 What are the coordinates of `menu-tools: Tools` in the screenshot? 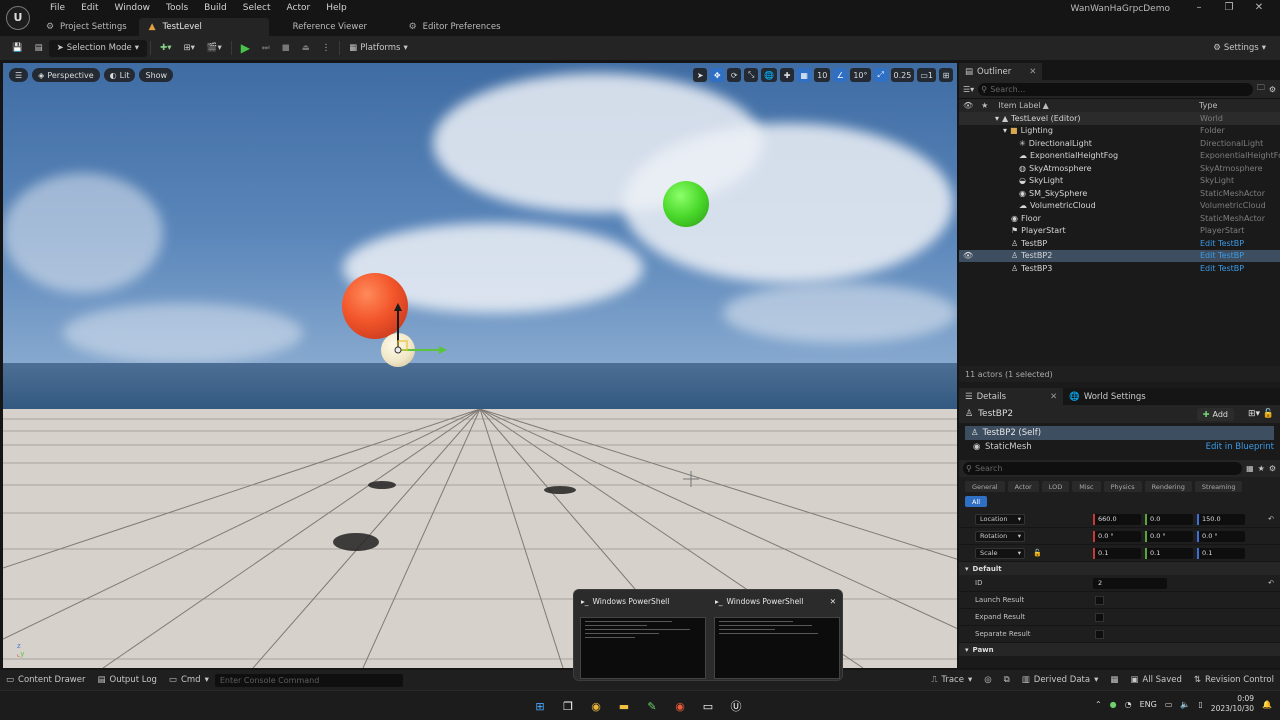 It's located at (177, 8).